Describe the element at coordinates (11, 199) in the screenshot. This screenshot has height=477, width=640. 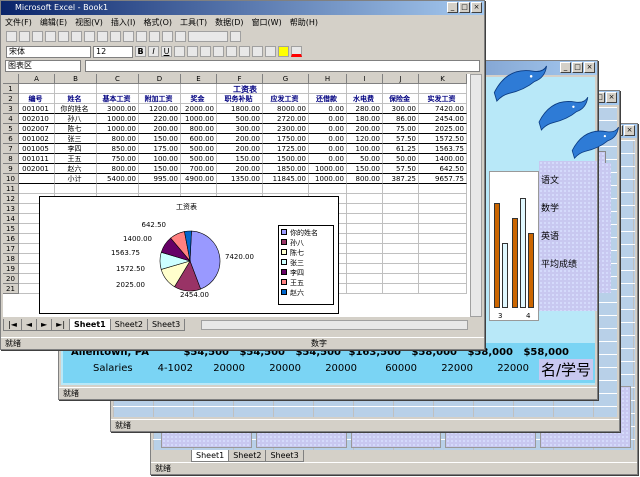
I see `row-header: 12` at that location.